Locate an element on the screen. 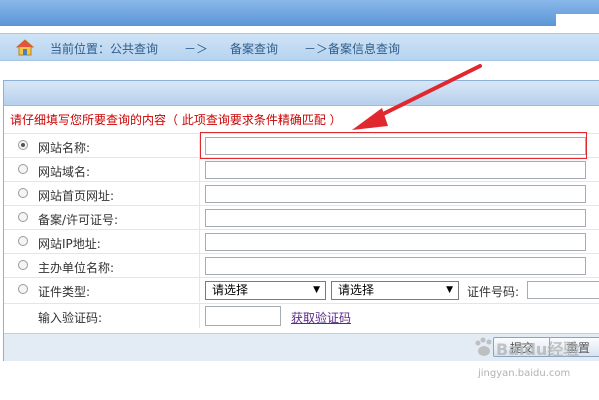 Image resolution: width=599 pixels, height=400 pixels. row-site-domain: 网站域名: is located at coordinates (301, 169).